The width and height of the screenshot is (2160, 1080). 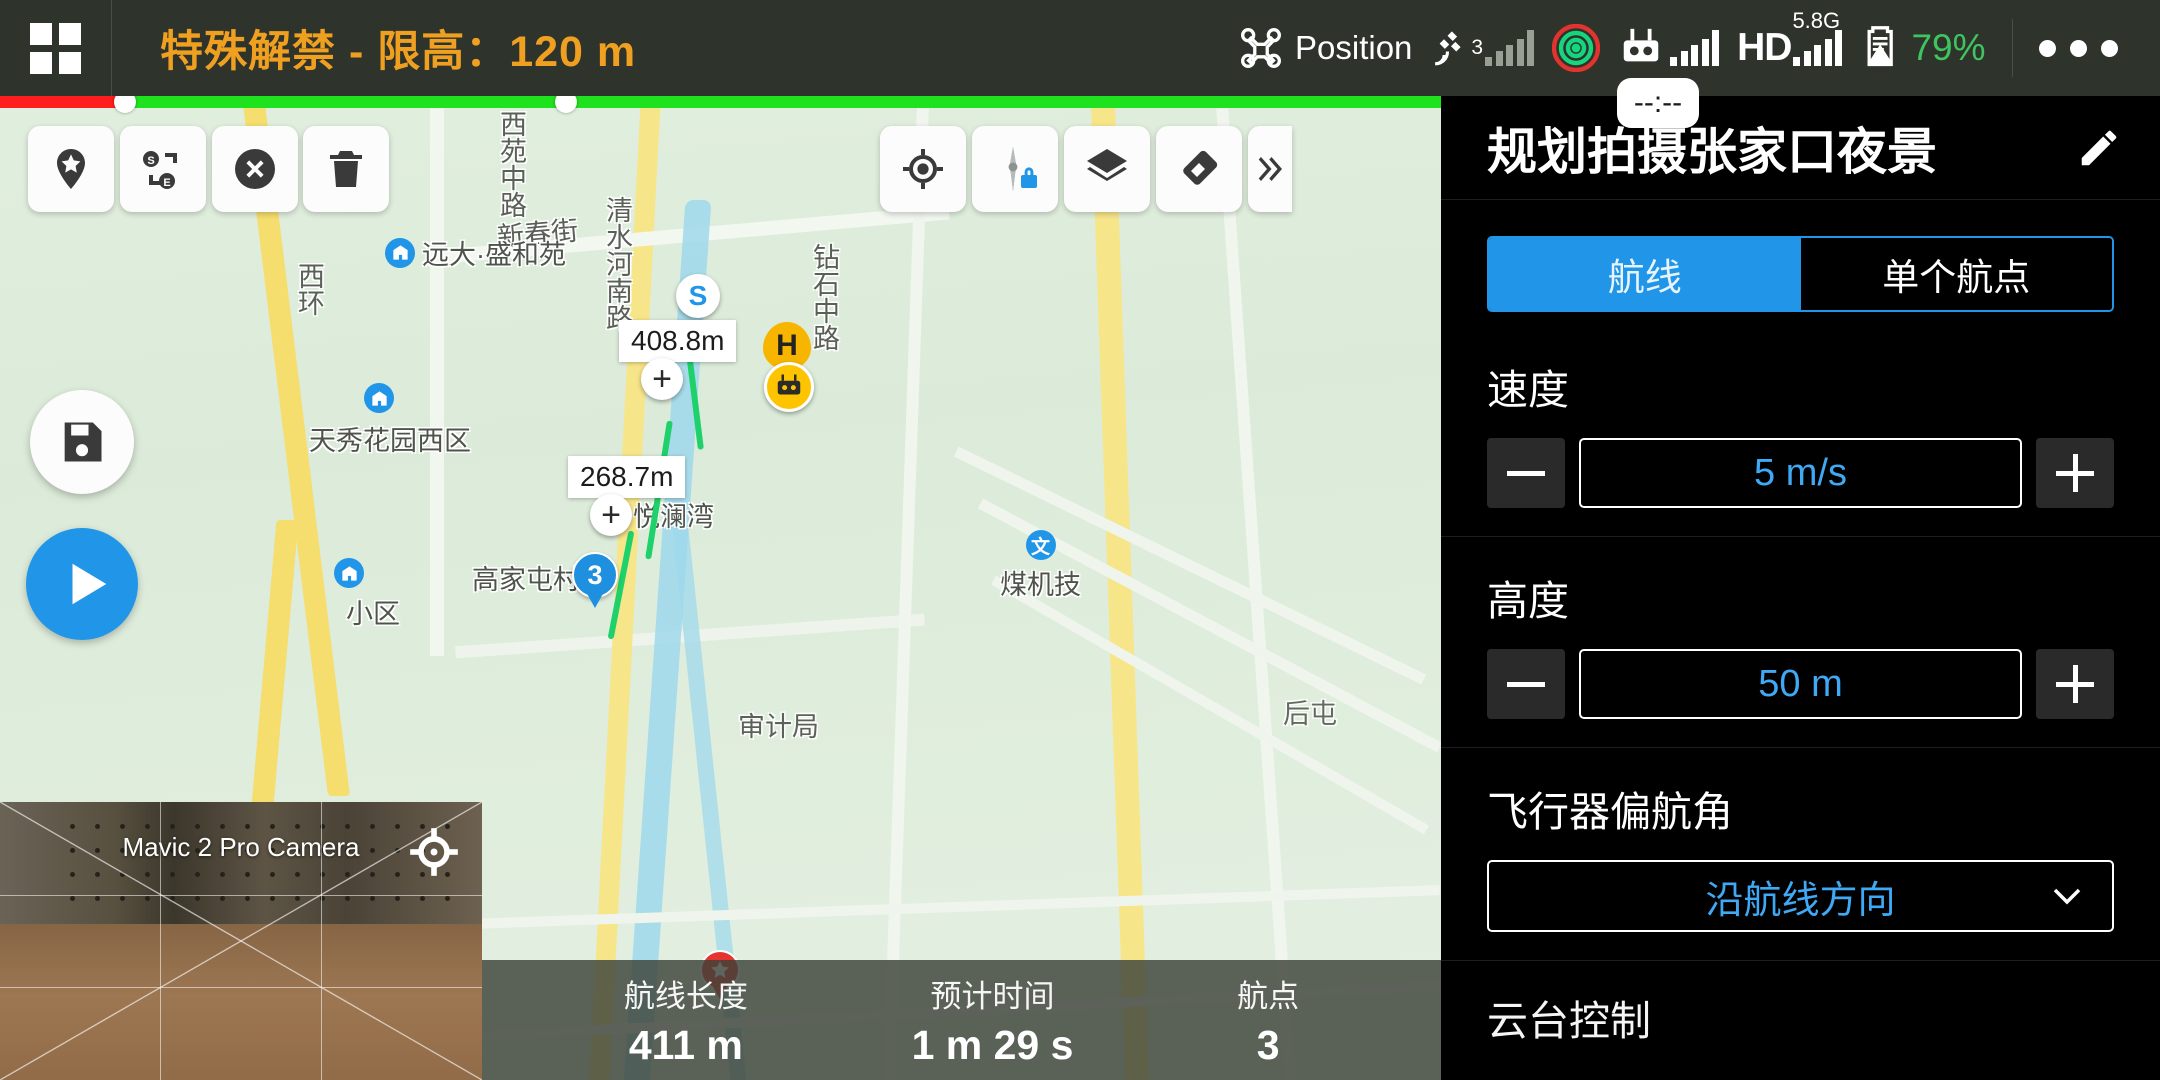 I want to click on expand-toolbar-button, so click(x=1270, y=169).